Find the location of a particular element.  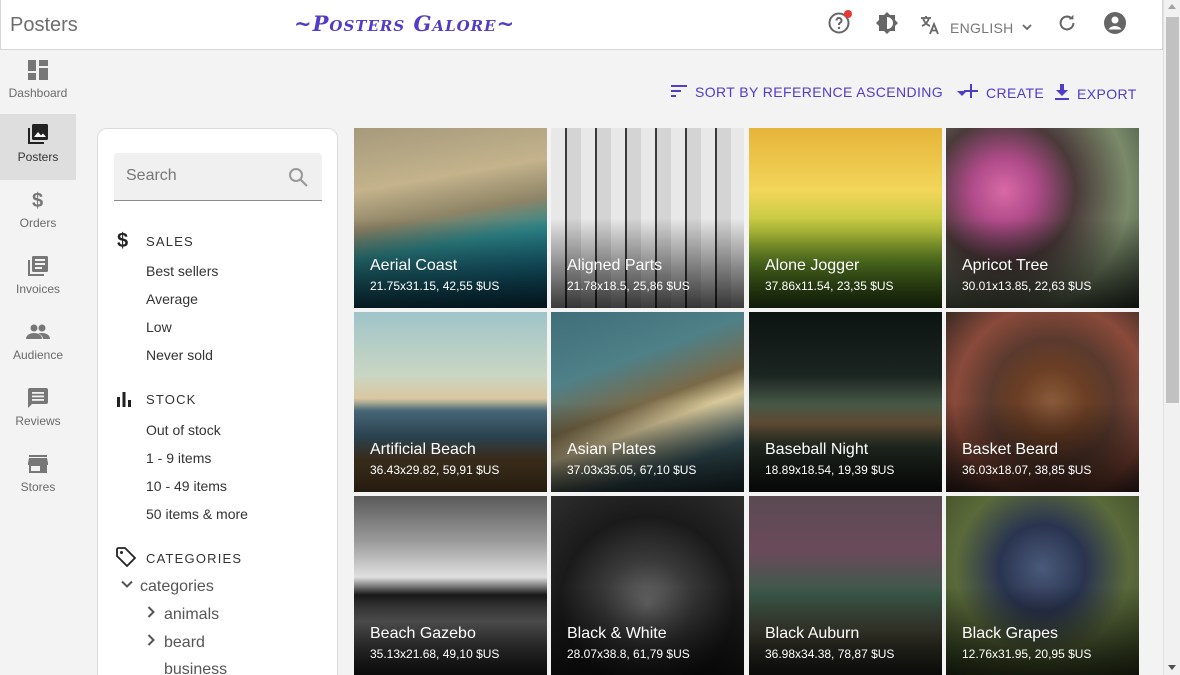

refresh-icon is located at coordinates (1067, 25).